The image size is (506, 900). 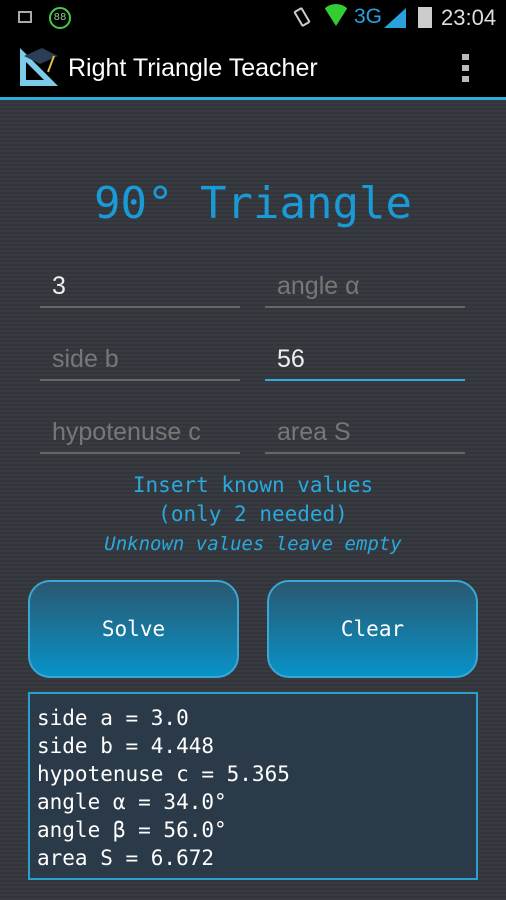 I want to click on clear-button: Clear, so click(x=372, y=629).